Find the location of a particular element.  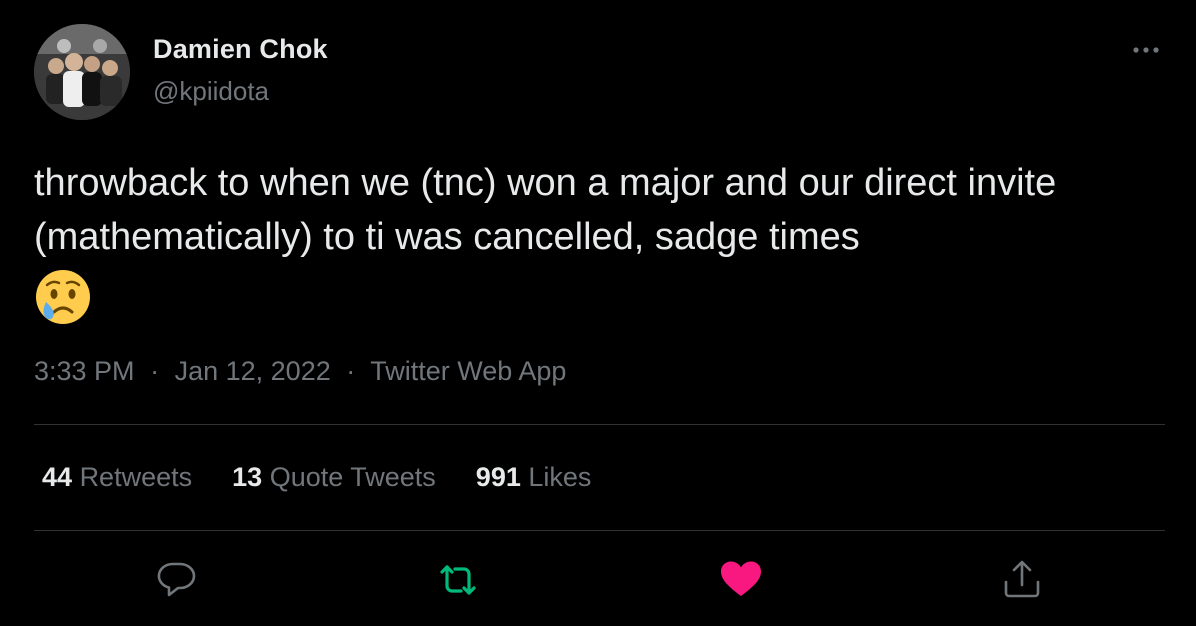

retweet-icon is located at coordinates (458, 580).